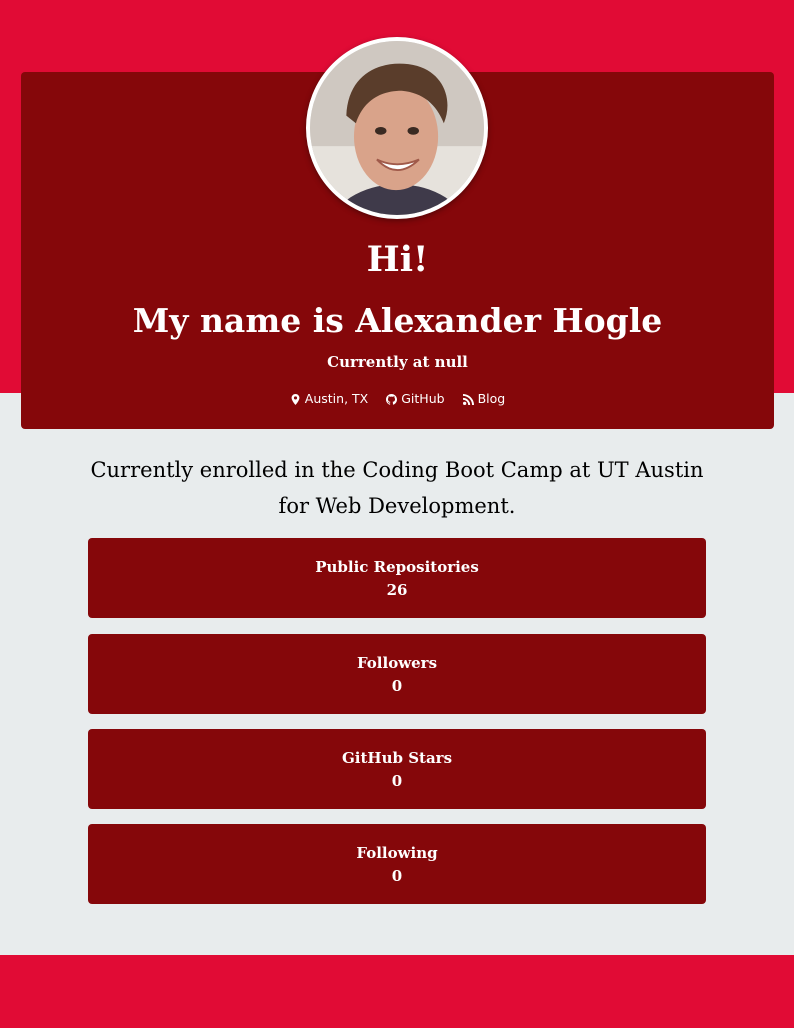 The height and width of the screenshot is (1028, 794). What do you see at coordinates (397, 590) in the screenshot?
I see `stat-value: 26` at bounding box center [397, 590].